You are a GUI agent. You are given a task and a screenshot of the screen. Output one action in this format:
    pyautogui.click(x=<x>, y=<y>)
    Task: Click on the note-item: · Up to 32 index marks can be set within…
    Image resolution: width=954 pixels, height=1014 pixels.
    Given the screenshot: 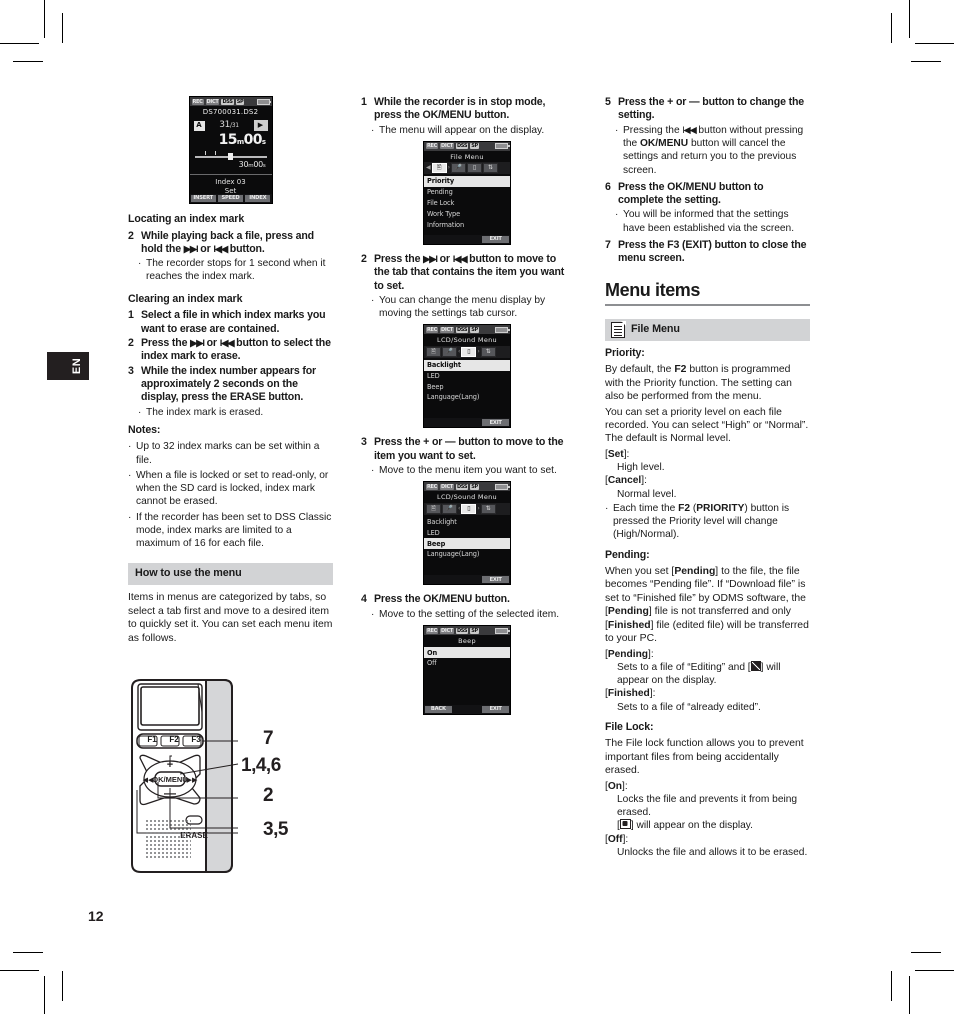 What is the action you would take?
    pyautogui.click(x=230, y=453)
    